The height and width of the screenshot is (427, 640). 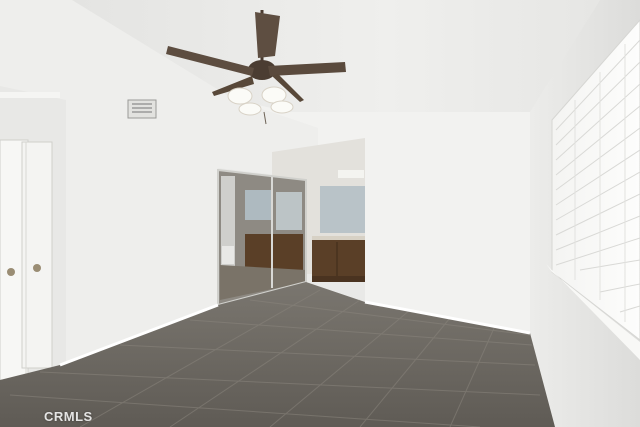 I want to click on vanity-cabinet, so click(x=338, y=260).